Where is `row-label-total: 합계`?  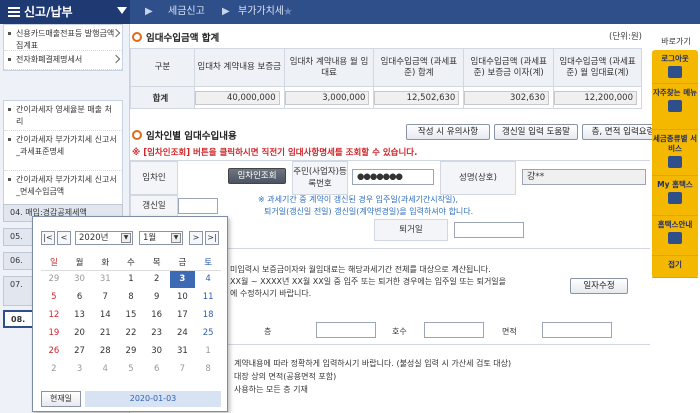
row-label-total: 합계 is located at coordinates (162, 97).